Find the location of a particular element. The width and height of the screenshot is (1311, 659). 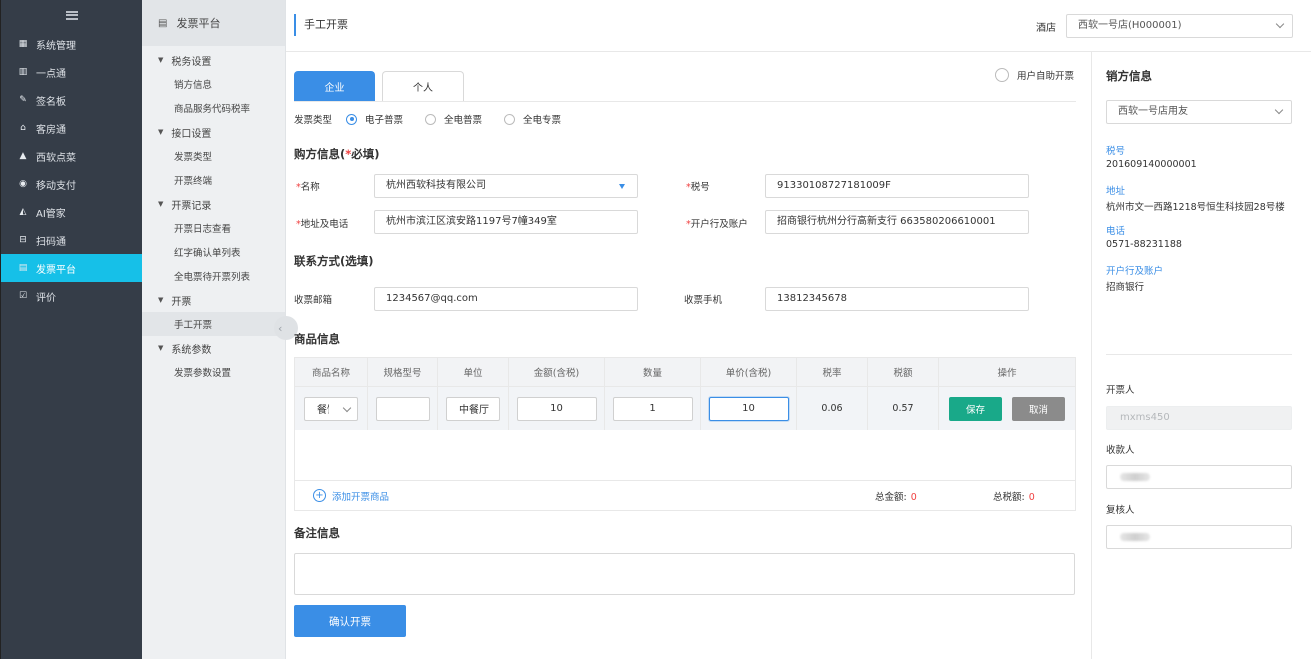

self-issue-option: 用户自助开票 is located at coordinates (1034, 75).